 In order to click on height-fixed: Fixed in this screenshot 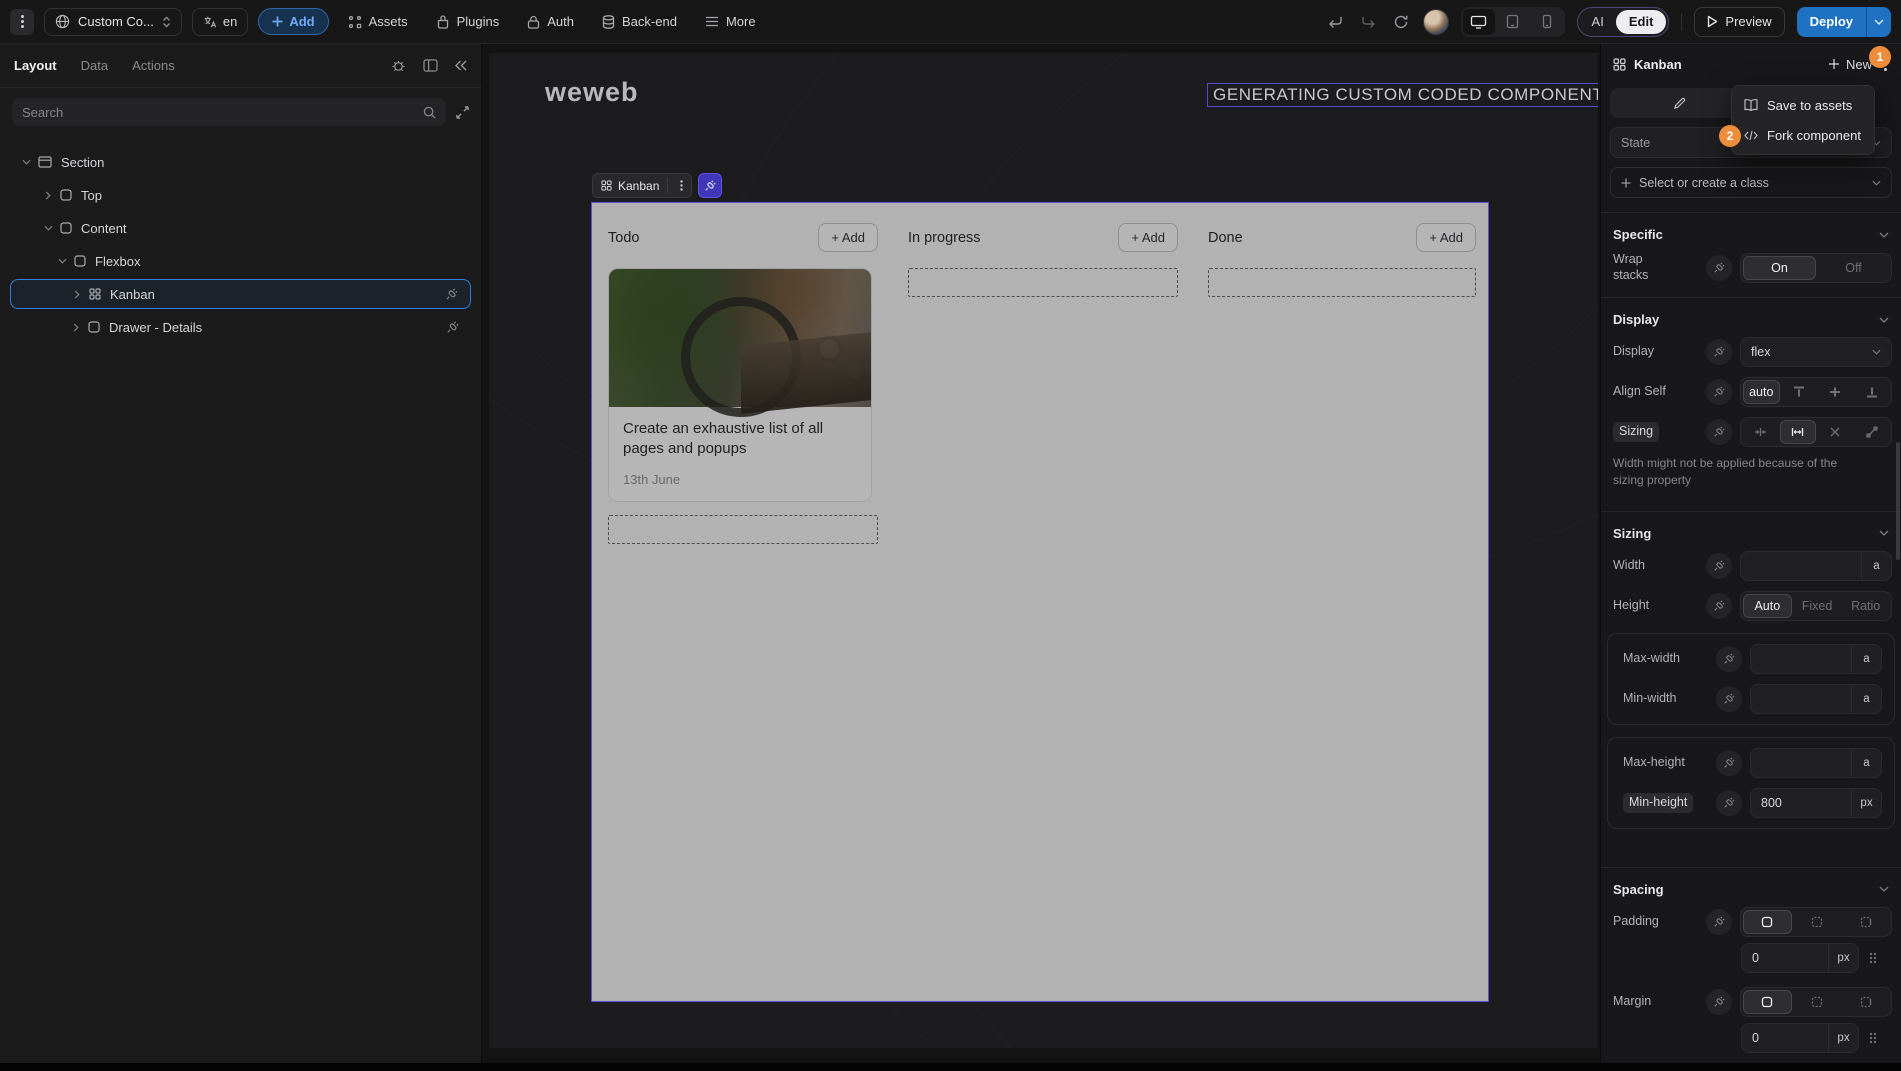, I will do `click(1817, 606)`.